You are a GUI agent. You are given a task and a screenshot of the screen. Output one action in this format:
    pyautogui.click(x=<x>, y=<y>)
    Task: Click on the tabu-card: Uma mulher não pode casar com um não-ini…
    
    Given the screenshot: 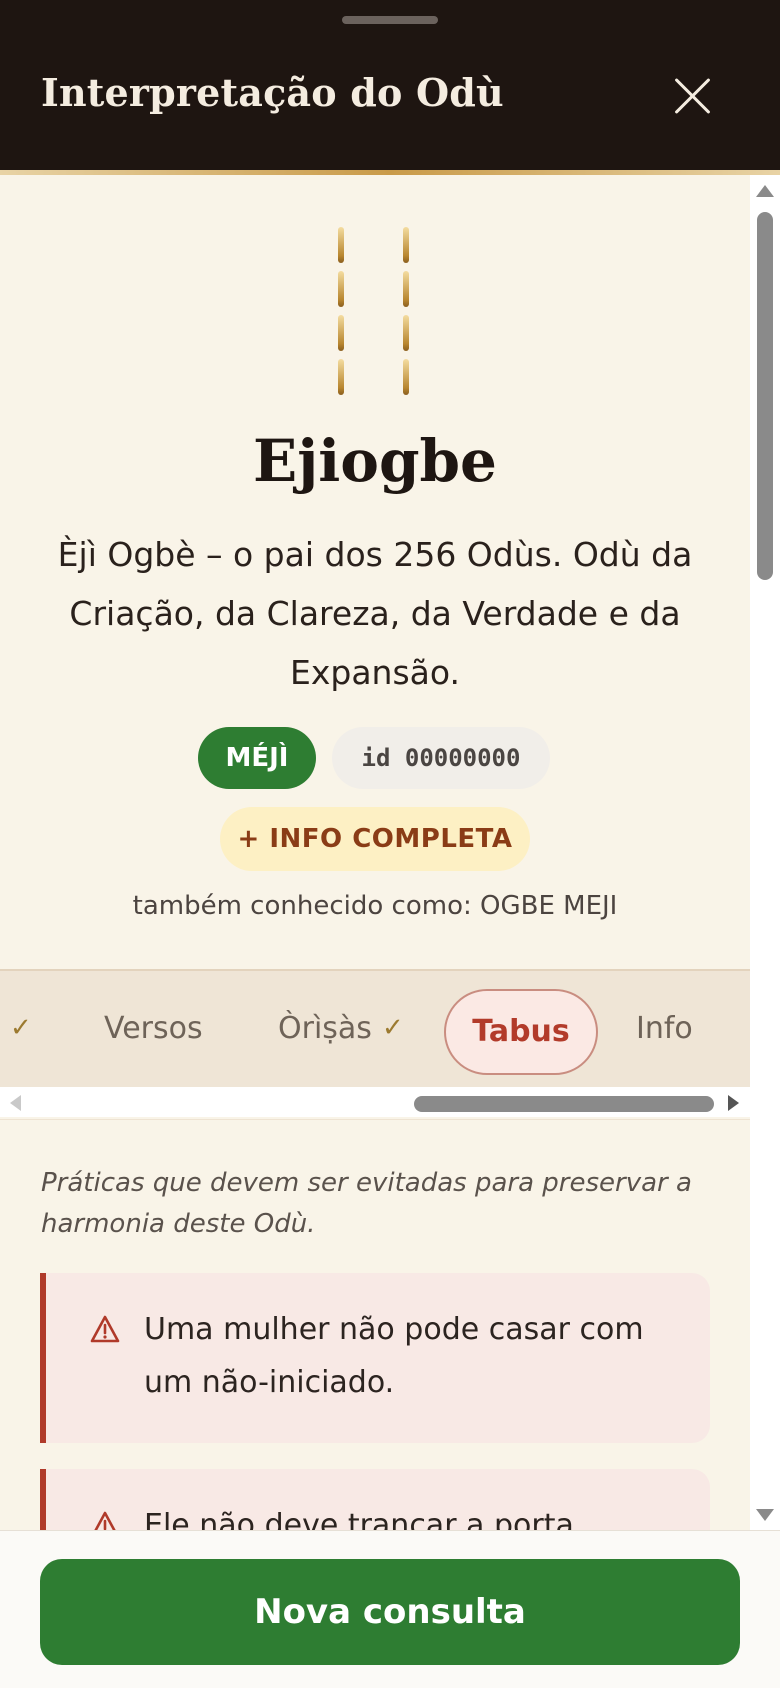 What is the action you would take?
    pyautogui.click(x=375, y=1358)
    